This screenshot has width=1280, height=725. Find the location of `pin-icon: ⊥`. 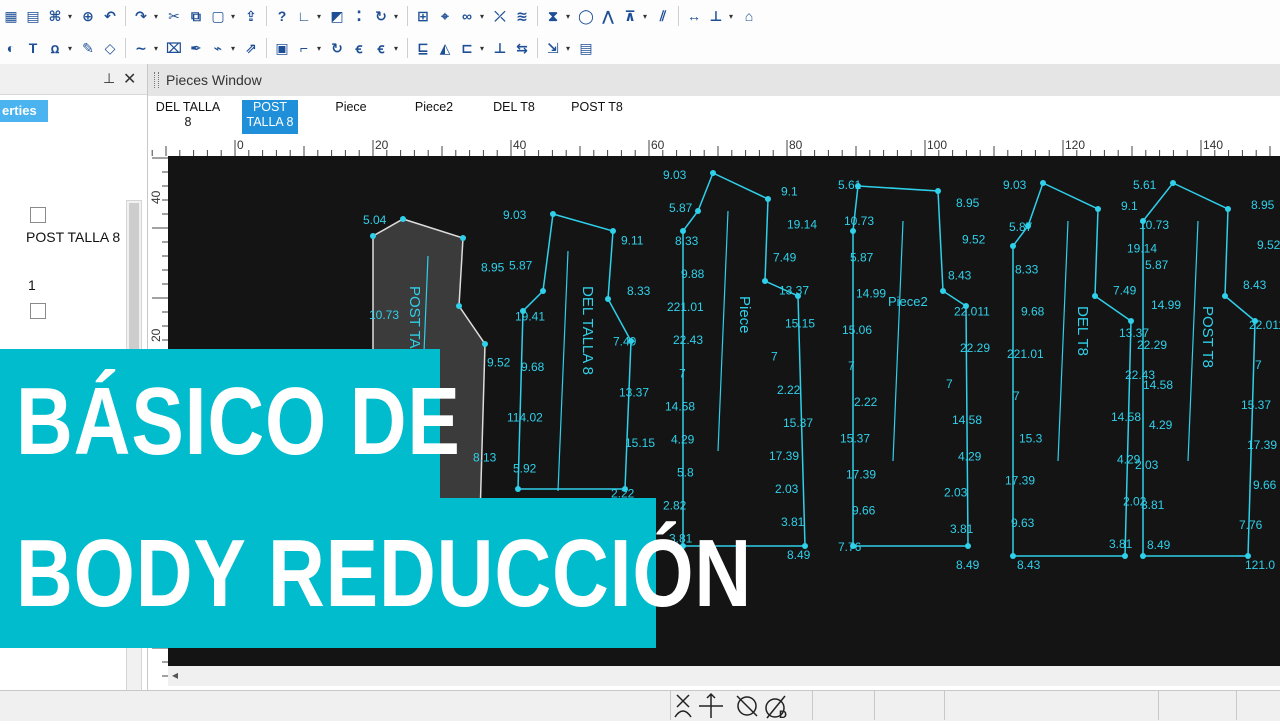

pin-icon: ⊥ is located at coordinates (109, 78).